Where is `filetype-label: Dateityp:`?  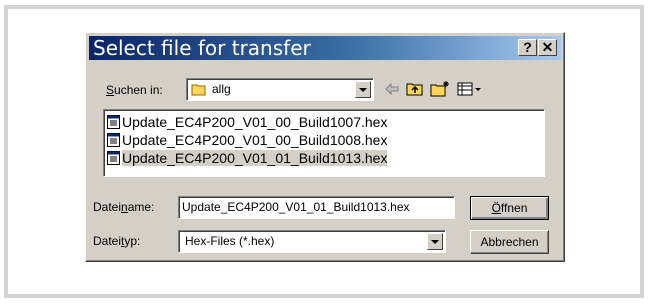 filetype-label: Dateityp: is located at coordinates (117, 241).